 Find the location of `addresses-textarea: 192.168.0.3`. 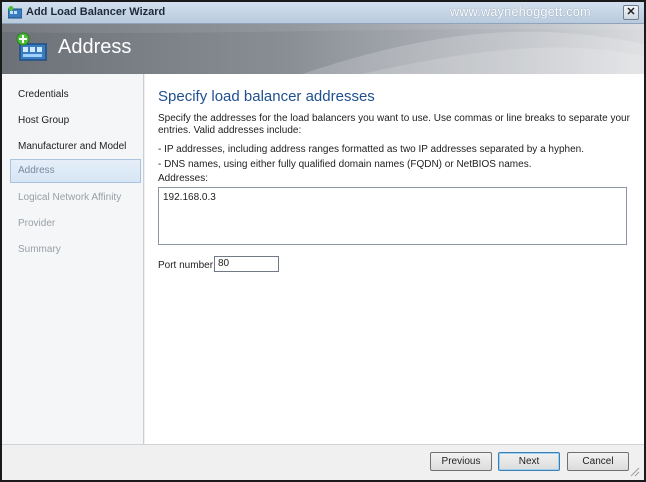

addresses-textarea: 192.168.0.3 is located at coordinates (392, 216).